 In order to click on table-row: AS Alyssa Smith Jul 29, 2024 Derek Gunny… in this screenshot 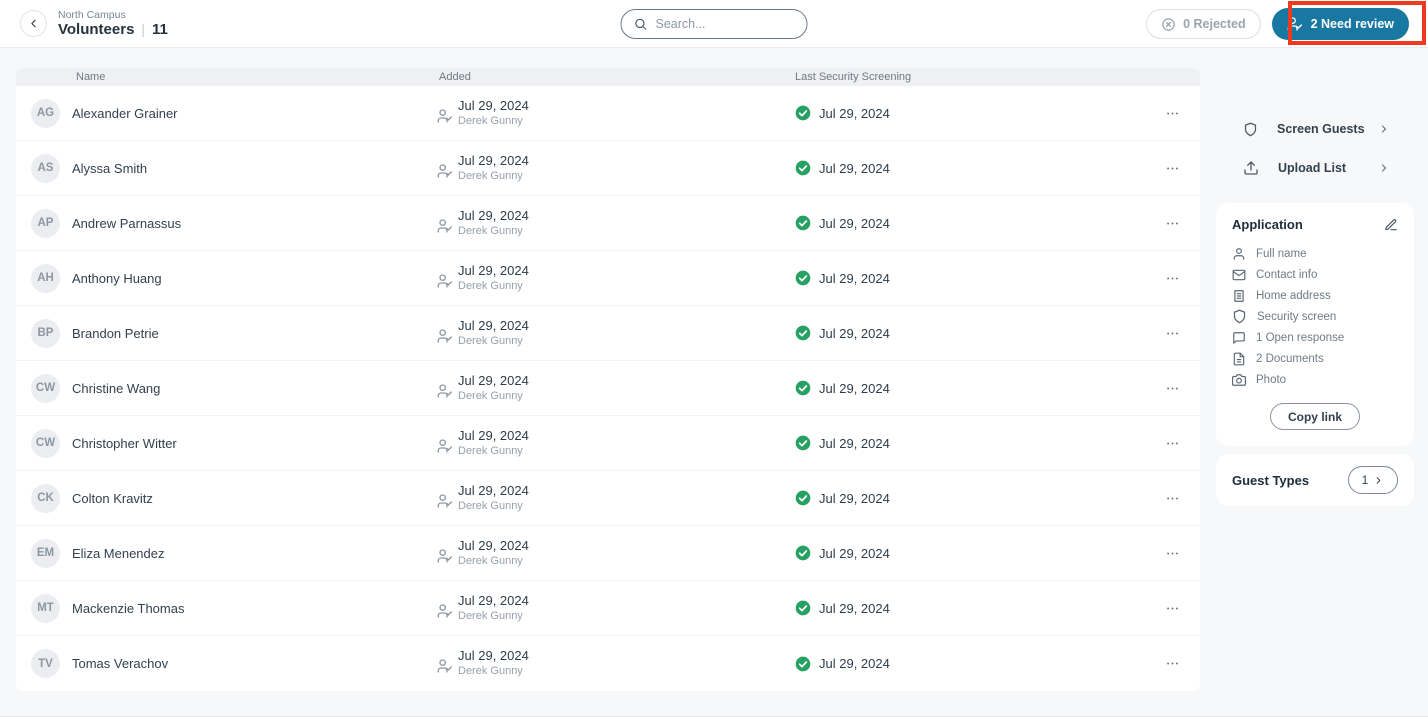, I will do `click(608, 168)`.